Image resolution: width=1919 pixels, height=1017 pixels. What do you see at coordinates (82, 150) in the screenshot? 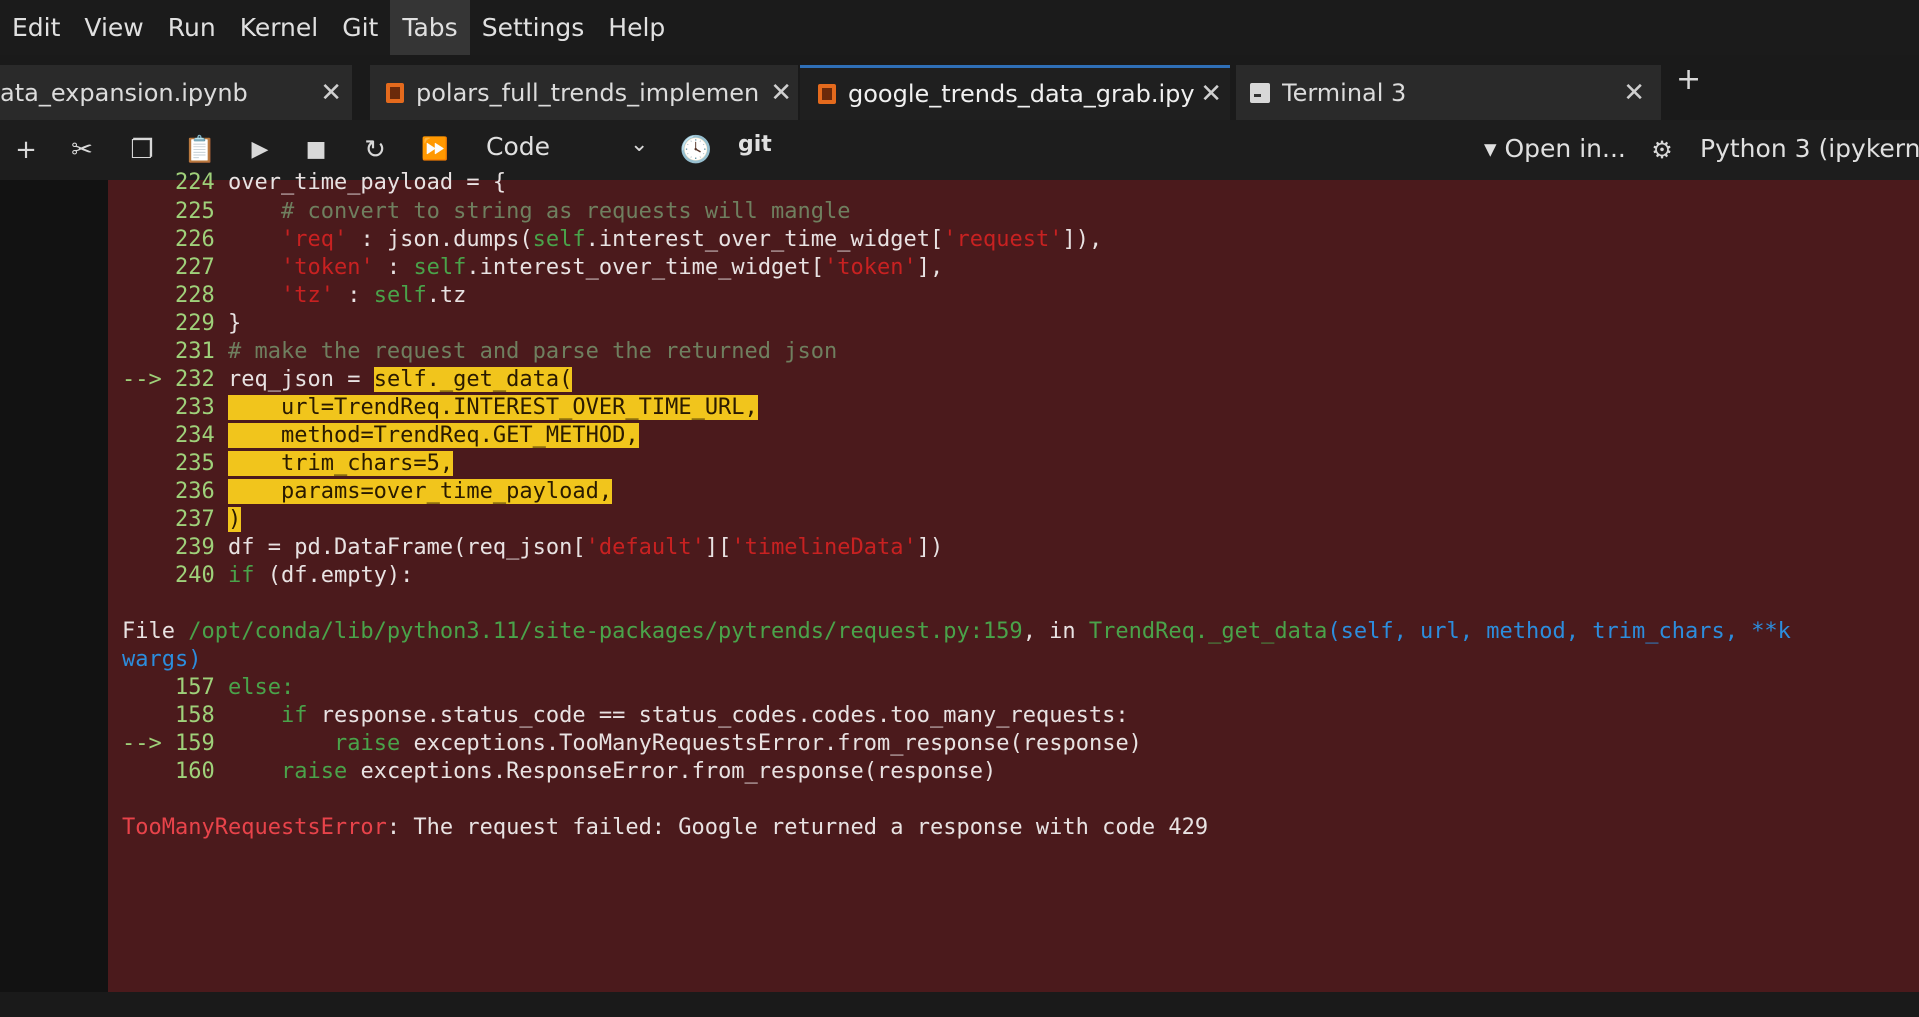
I see `cut-icon: ✂` at bounding box center [82, 150].